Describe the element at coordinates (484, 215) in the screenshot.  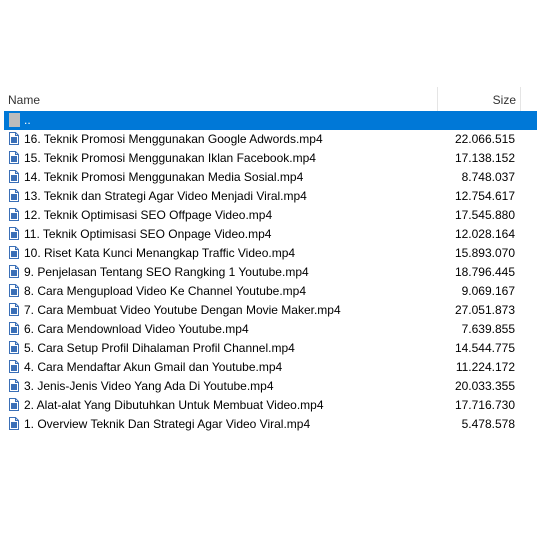
I see `file-size: 17.545.880` at that location.